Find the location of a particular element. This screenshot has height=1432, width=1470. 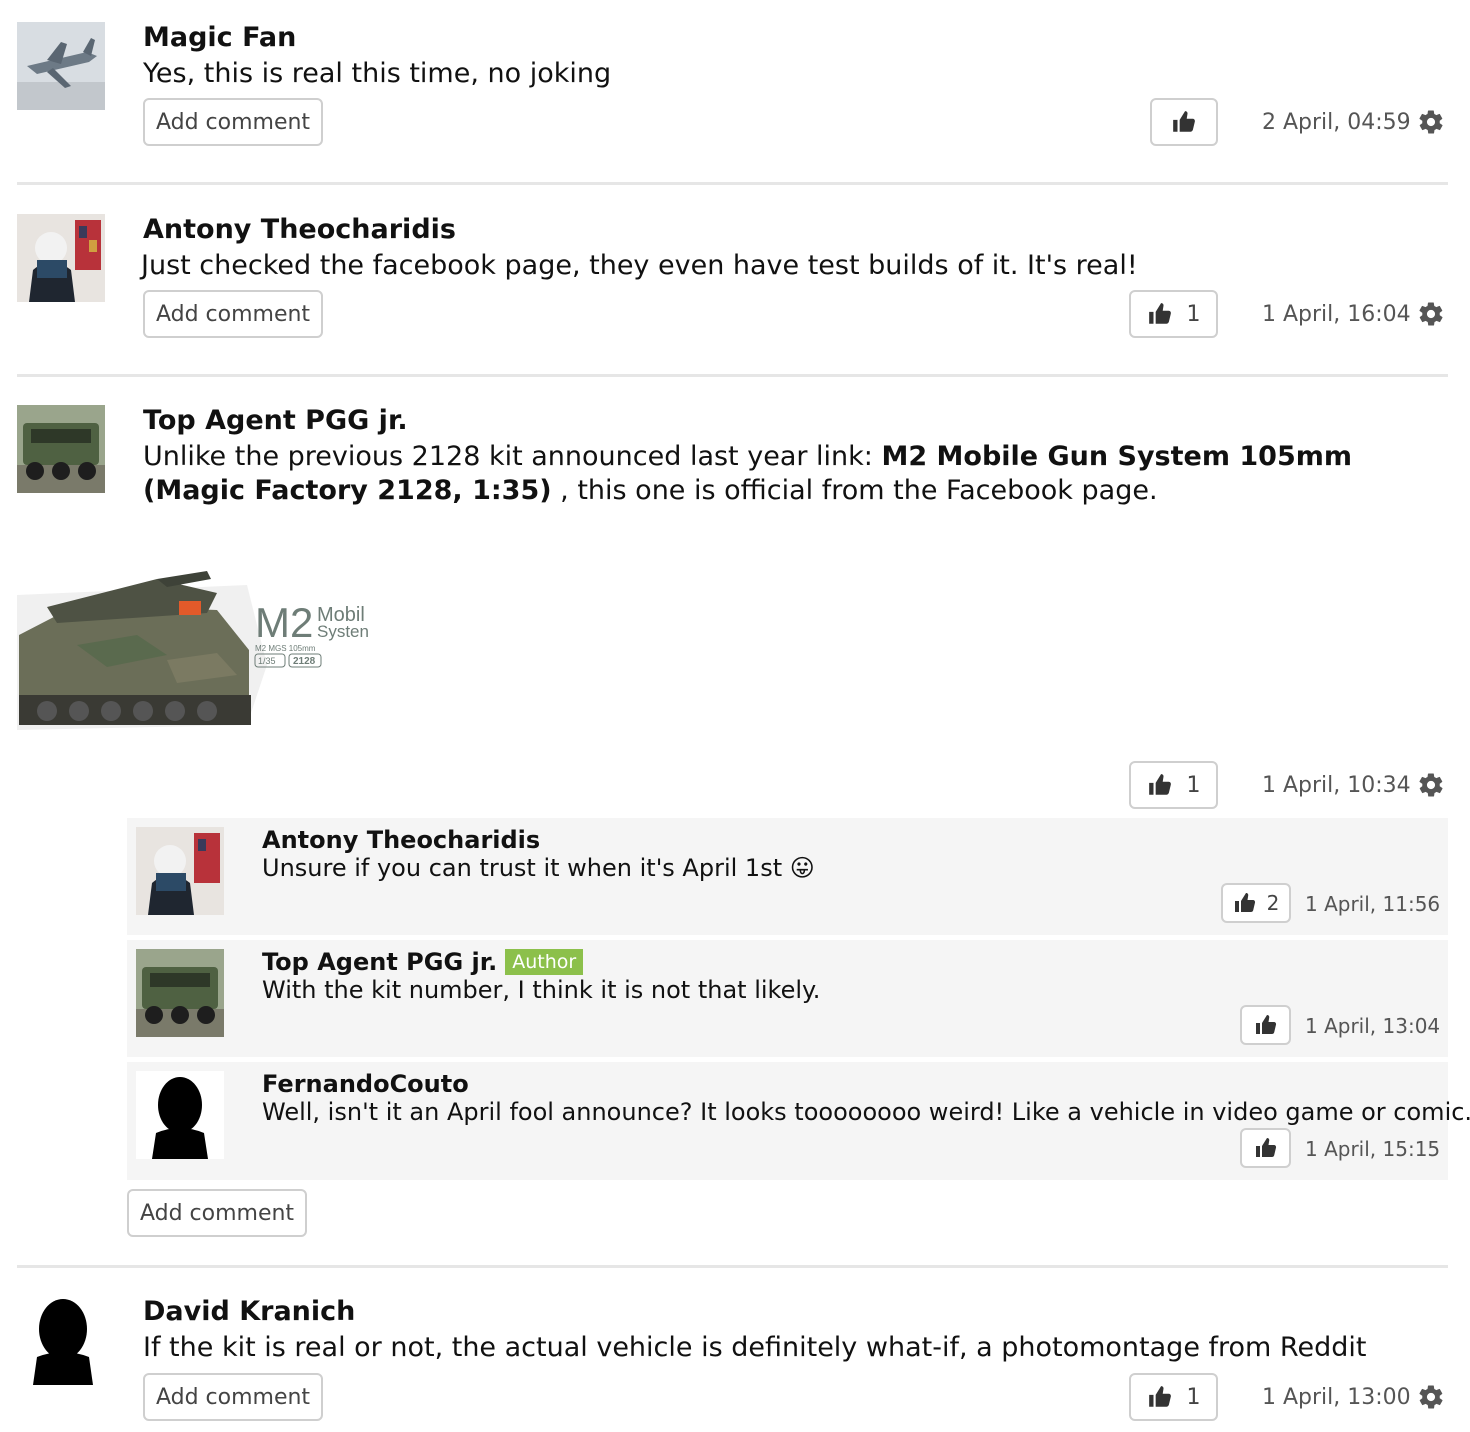

box-subtitle: M2 MGS 105mm is located at coordinates (285, 648).